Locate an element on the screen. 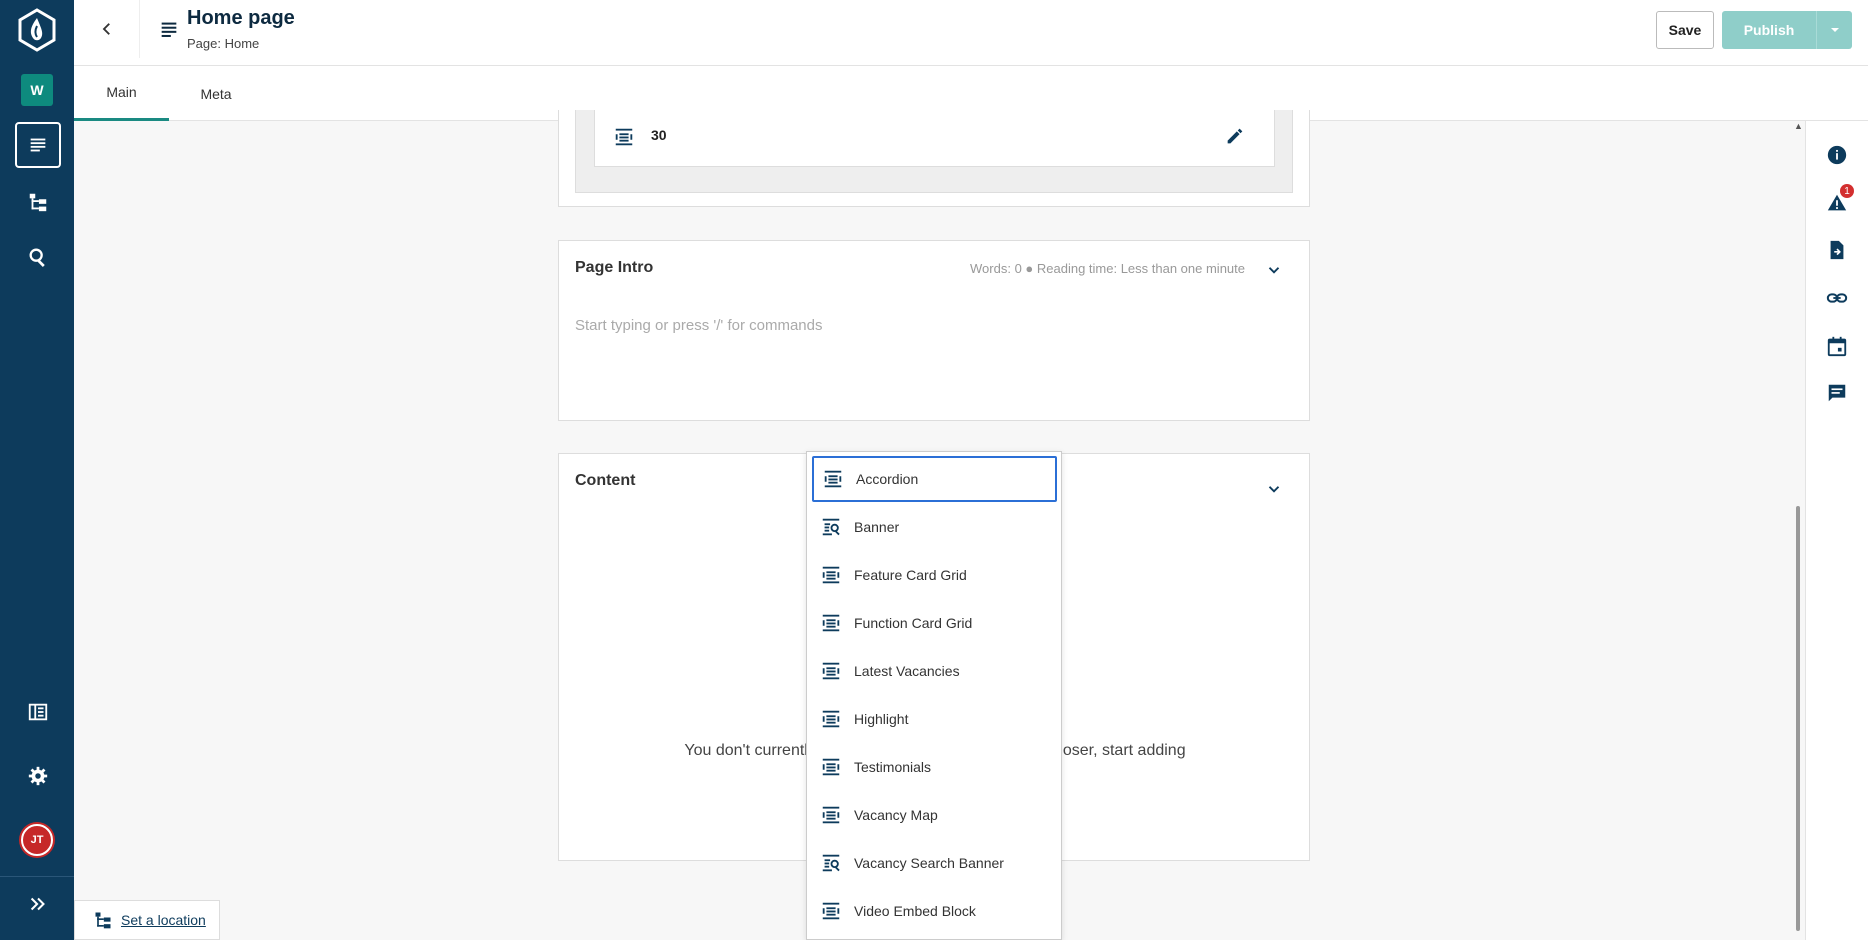 This screenshot has width=1868, height=940. component-option-accordion: Accordion is located at coordinates (934, 479).